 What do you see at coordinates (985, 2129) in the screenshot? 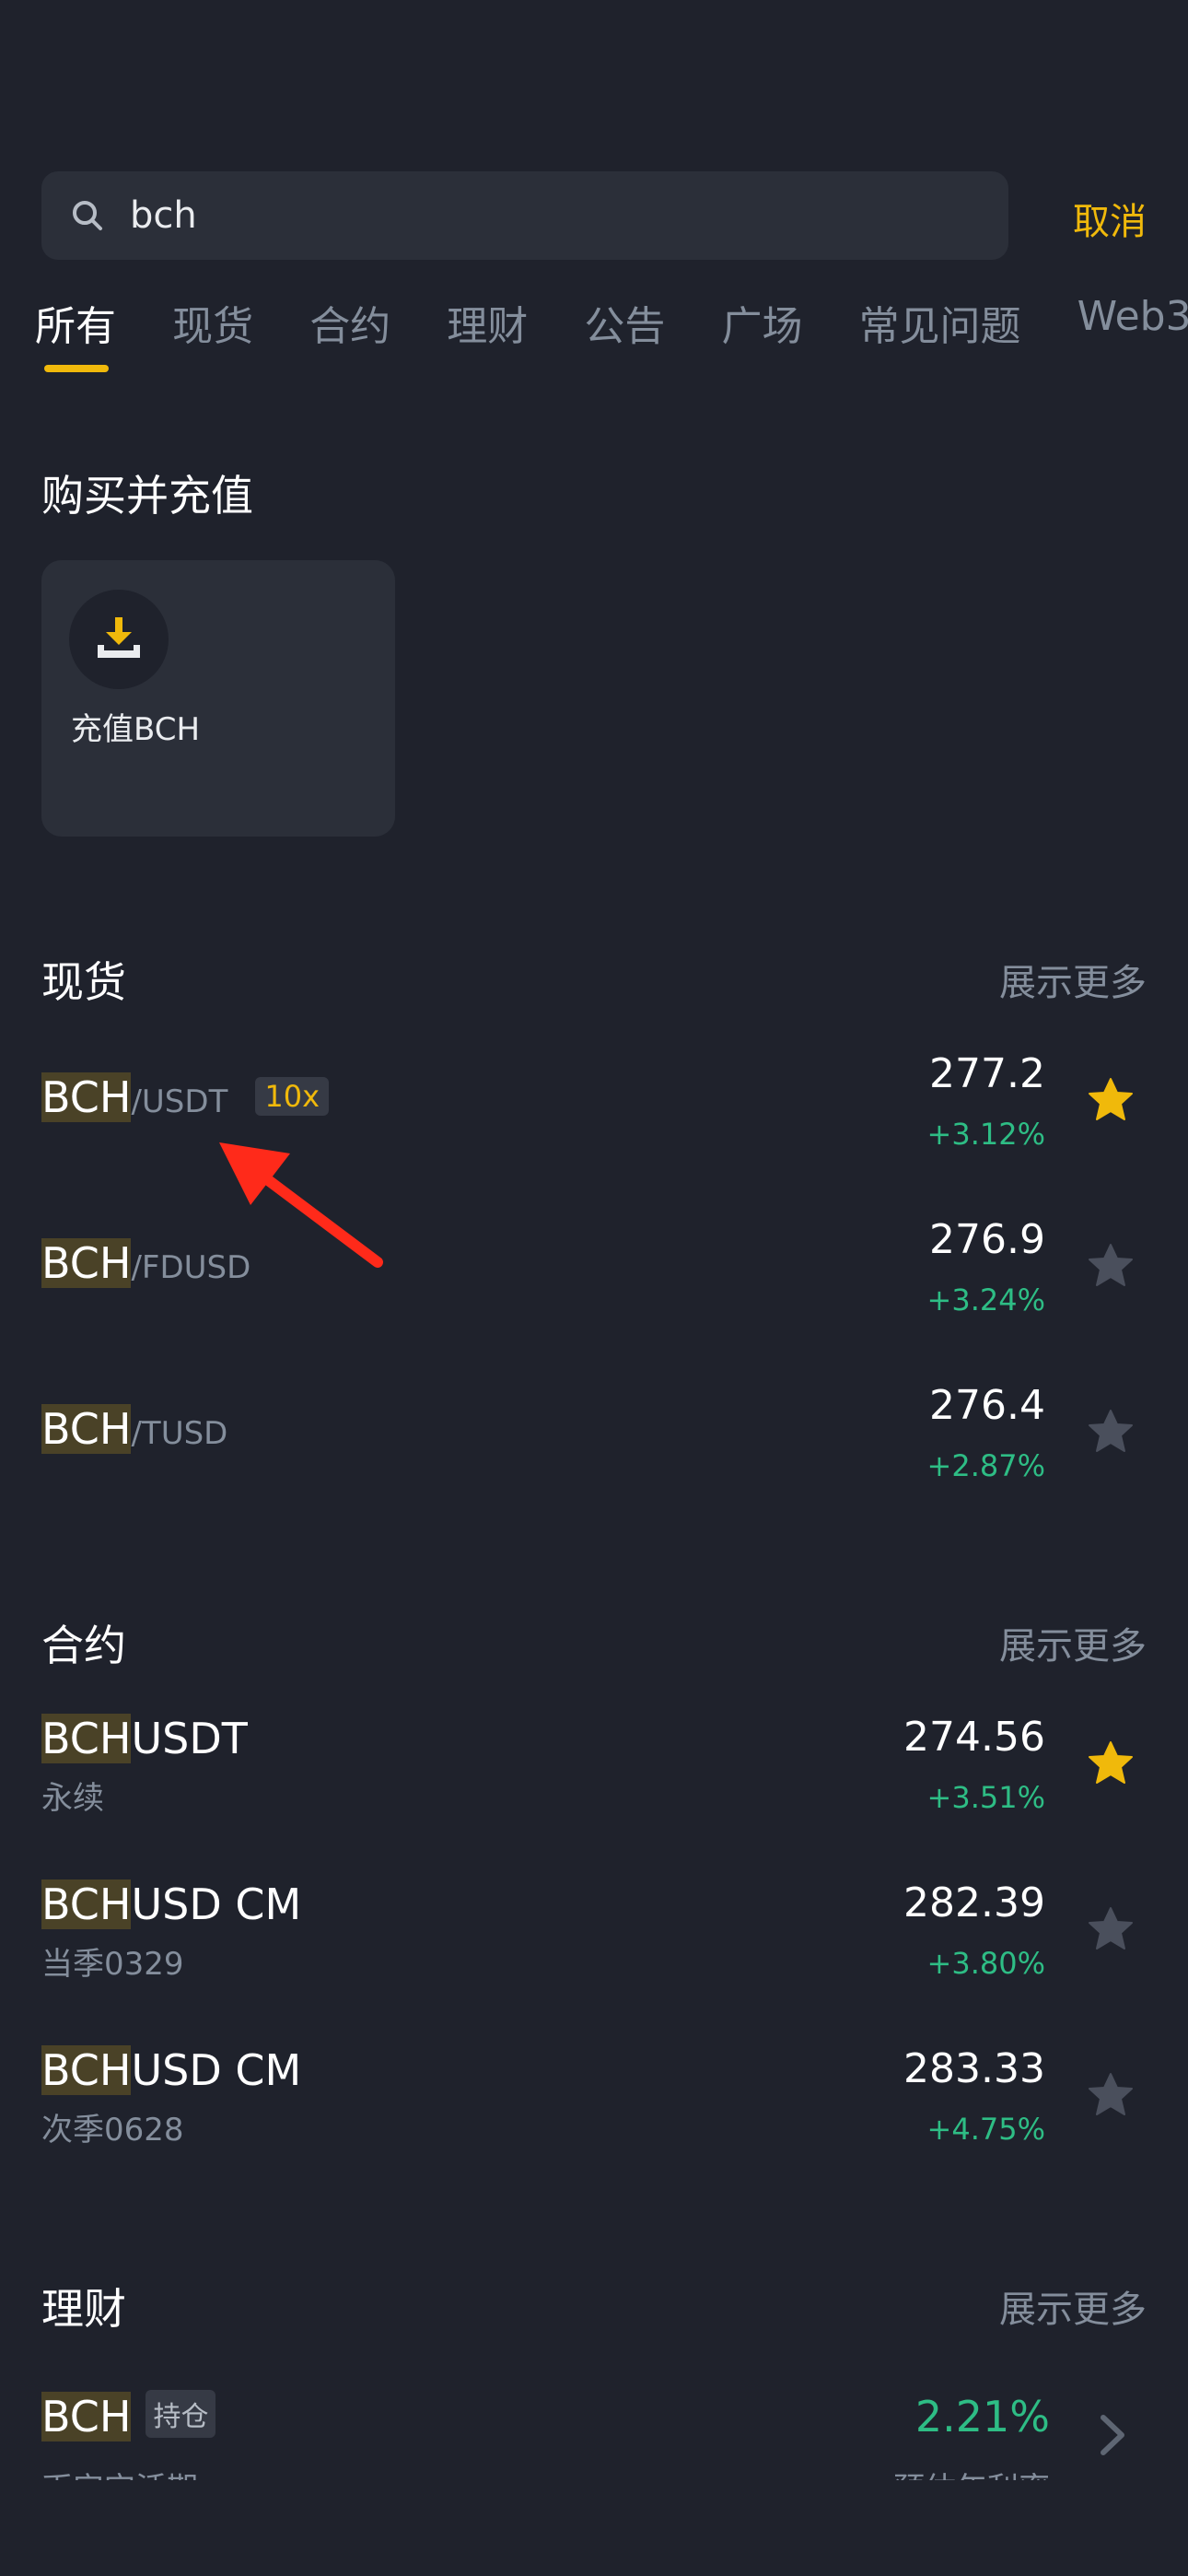
I see `price-change: +4.75%` at bounding box center [985, 2129].